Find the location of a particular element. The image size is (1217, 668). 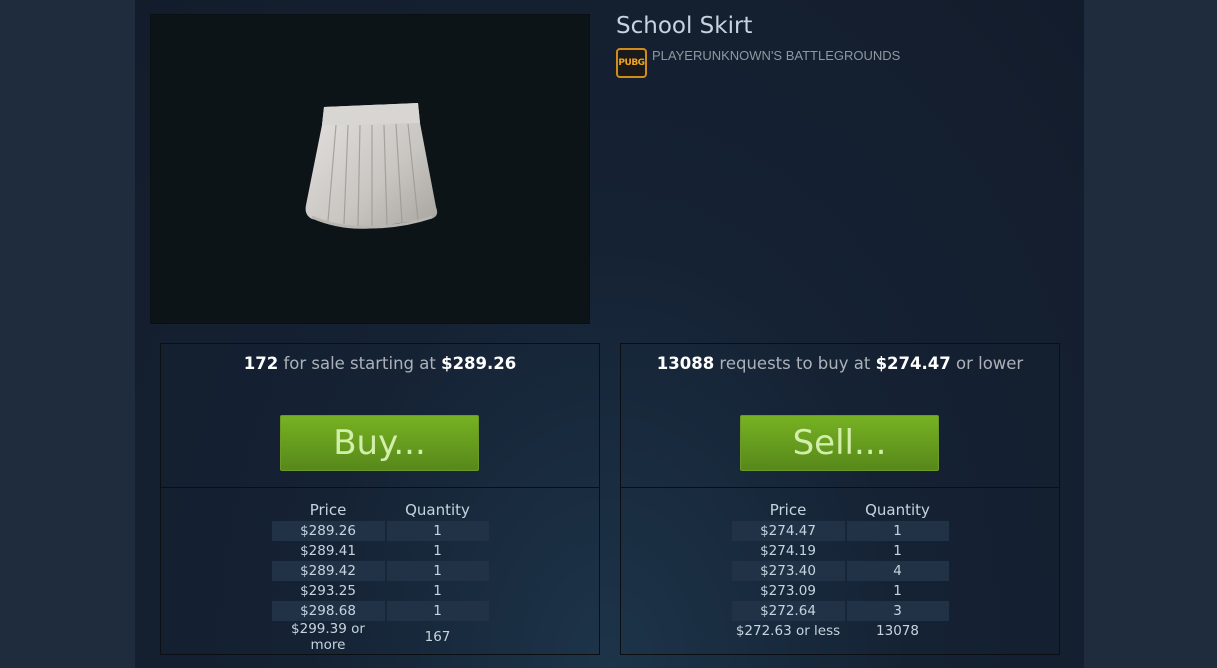

price-cell: $274.47 is located at coordinates (788, 531).